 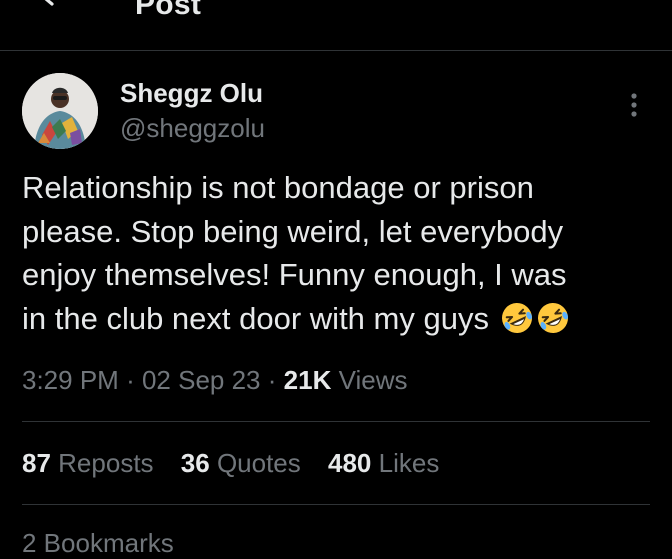 I want to click on author-handle: @sheggzolu, so click(x=192, y=128).